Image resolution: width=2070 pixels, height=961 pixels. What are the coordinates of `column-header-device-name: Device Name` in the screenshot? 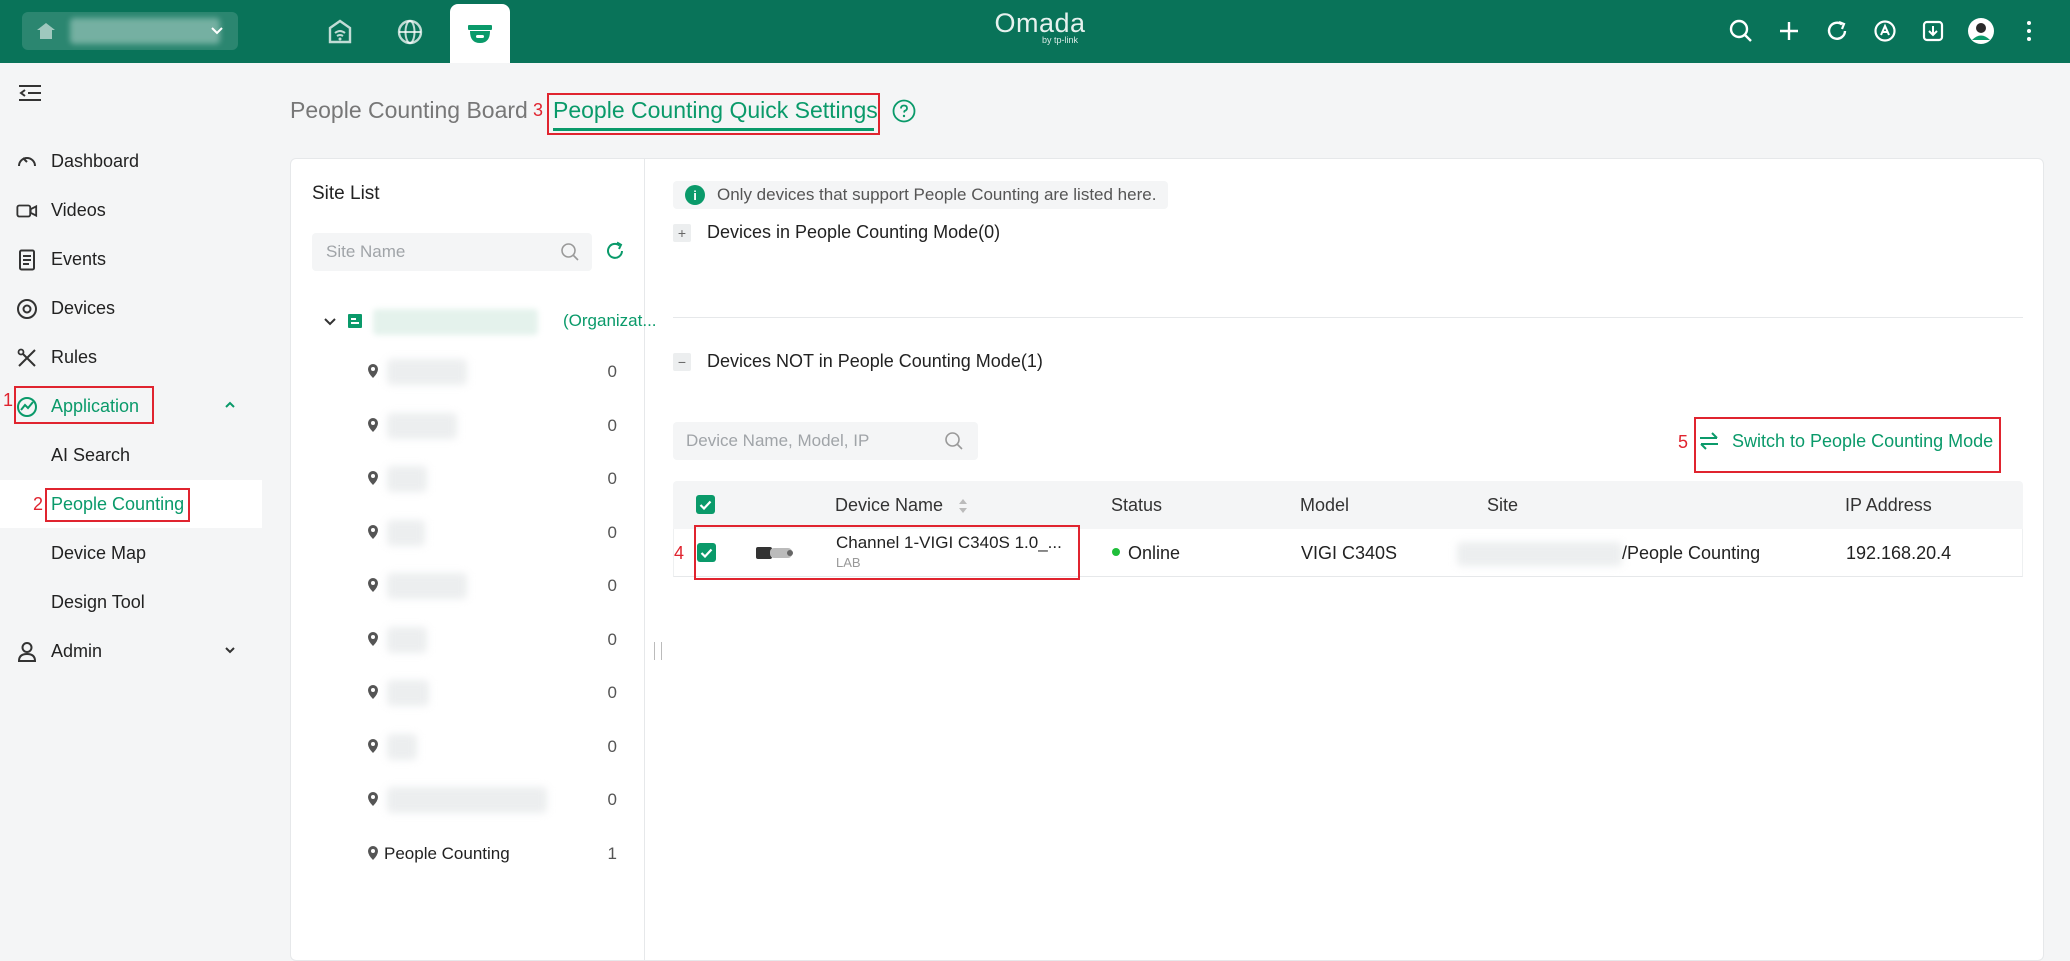 It's located at (901, 505).